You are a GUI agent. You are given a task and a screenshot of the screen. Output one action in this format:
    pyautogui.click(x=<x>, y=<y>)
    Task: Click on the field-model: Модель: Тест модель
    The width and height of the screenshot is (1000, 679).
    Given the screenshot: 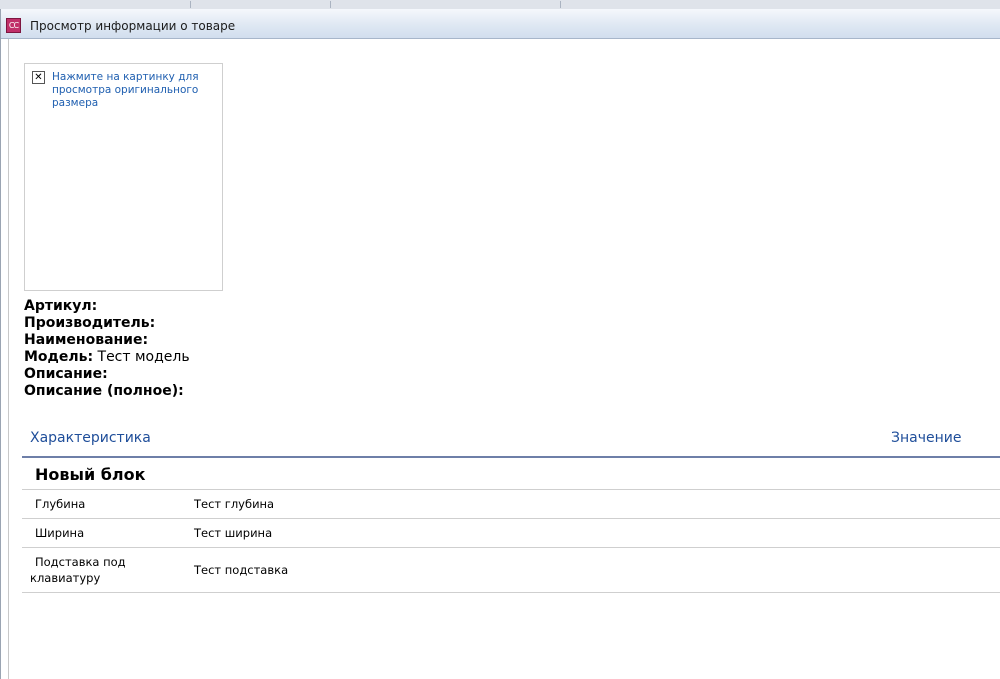 What is the action you would take?
    pyautogui.click(x=107, y=357)
    